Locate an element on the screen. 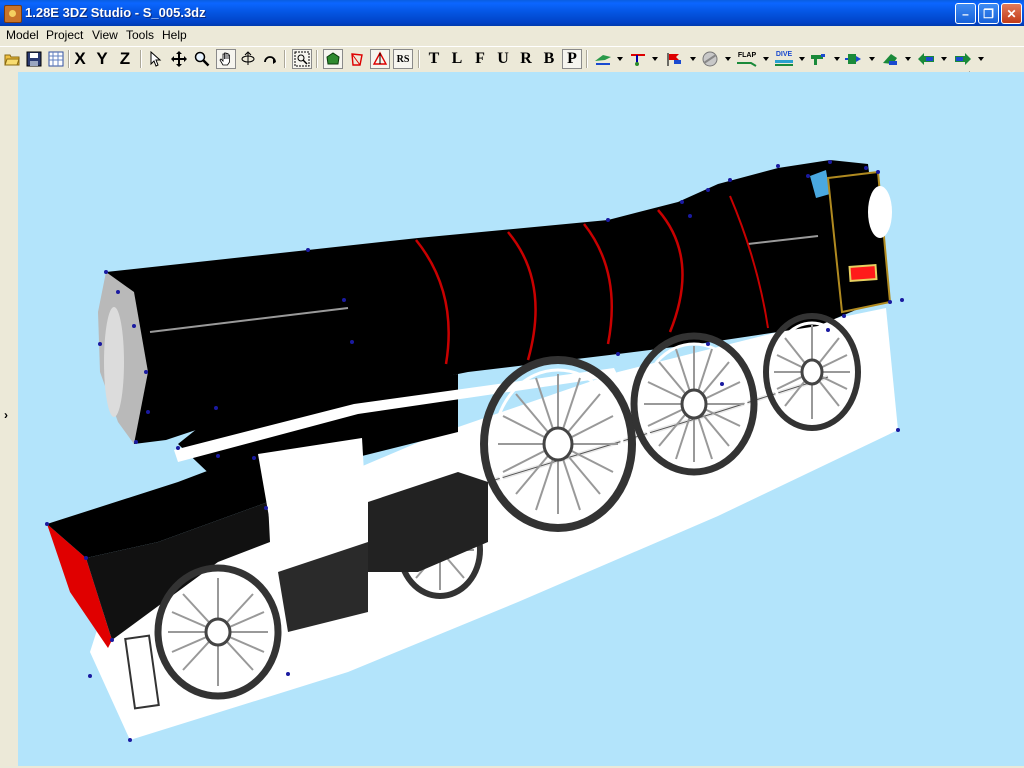 This screenshot has height=768, width=1024. rs-button: RS is located at coordinates (403, 59).